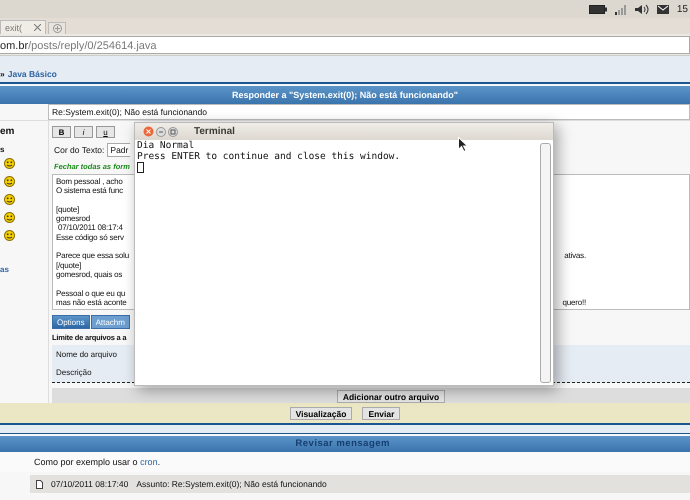 The height and width of the screenshot is (500, 690). I want to click on form-header: Responder a "System.exit(0); Não está funcionando", so click(345, 95).